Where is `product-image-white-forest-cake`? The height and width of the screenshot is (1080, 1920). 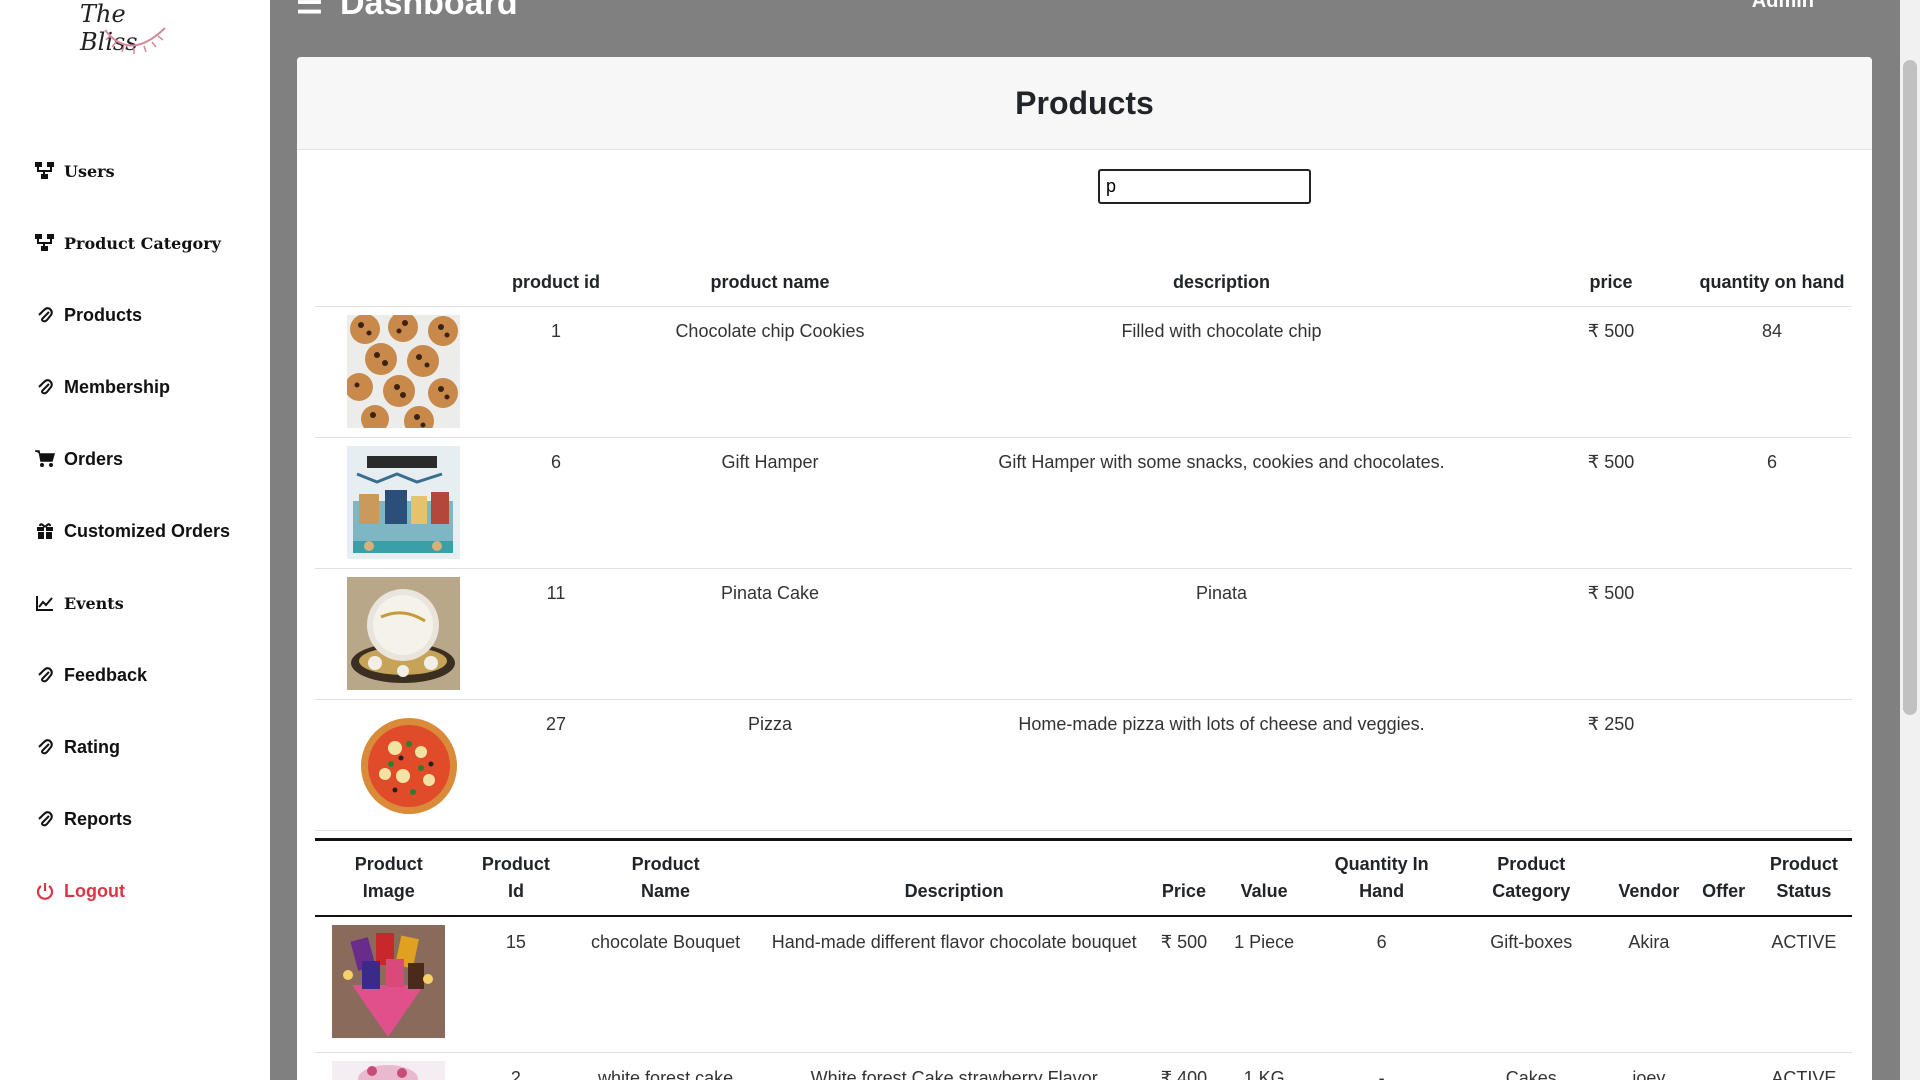 product-image-white-forest-cake is located at coordinates (389, 1070).